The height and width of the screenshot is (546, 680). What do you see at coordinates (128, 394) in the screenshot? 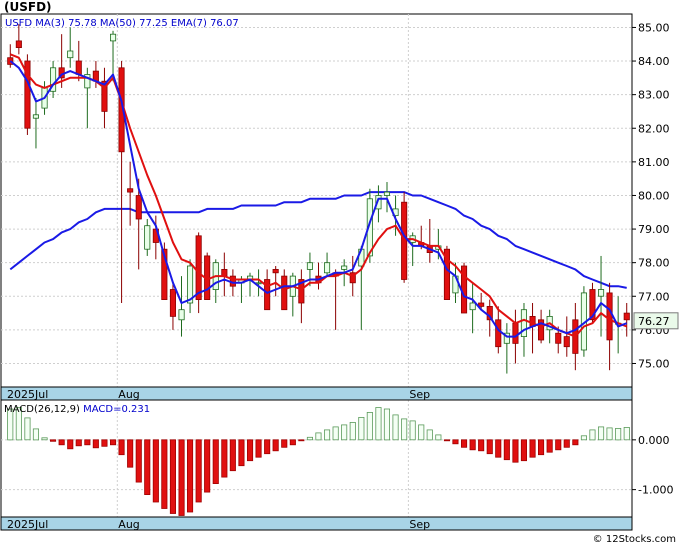
I see `x-axis-label: Aug` at bounding box center [128, 394].